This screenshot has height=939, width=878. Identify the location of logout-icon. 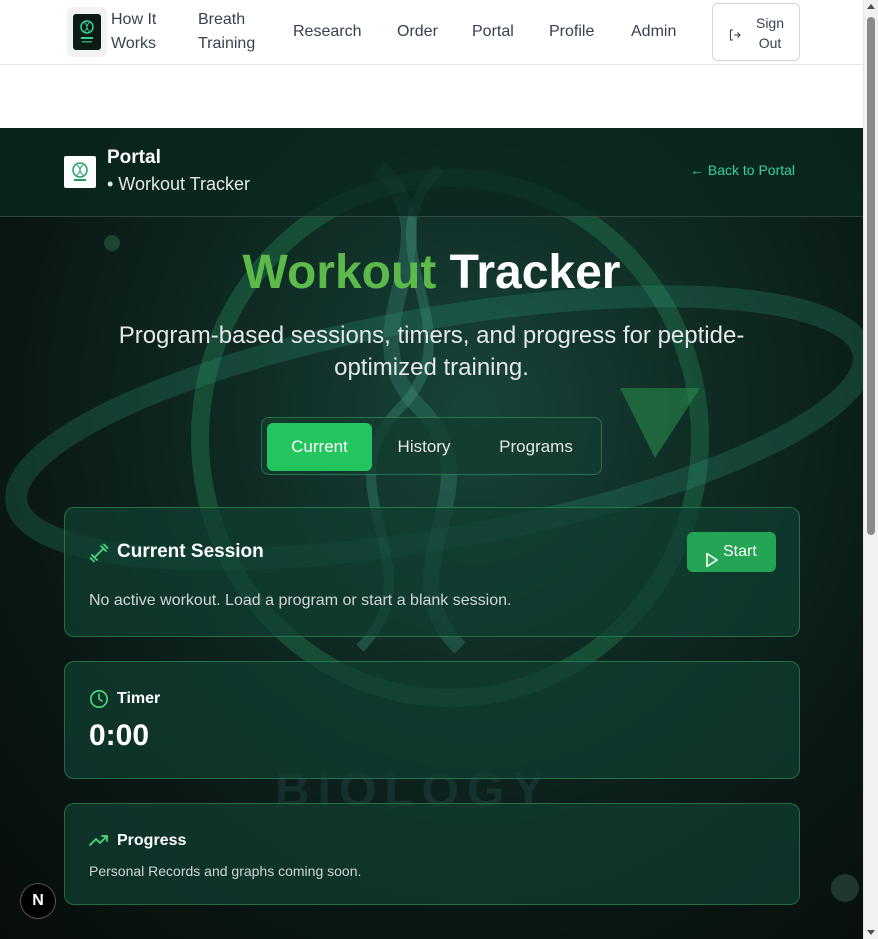
(735, 36).